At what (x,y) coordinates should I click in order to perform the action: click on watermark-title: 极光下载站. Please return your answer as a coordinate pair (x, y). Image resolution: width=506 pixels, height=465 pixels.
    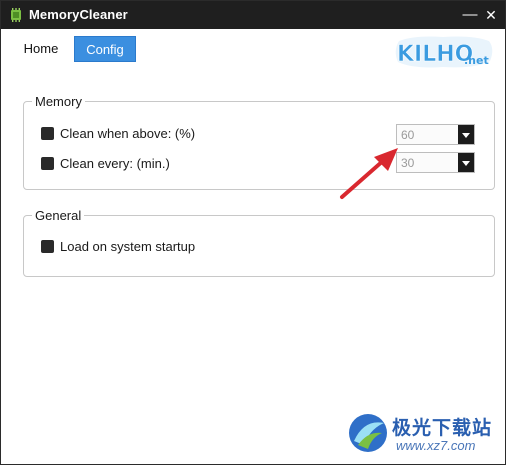
    Looking at the image, I should click on (442, 428).